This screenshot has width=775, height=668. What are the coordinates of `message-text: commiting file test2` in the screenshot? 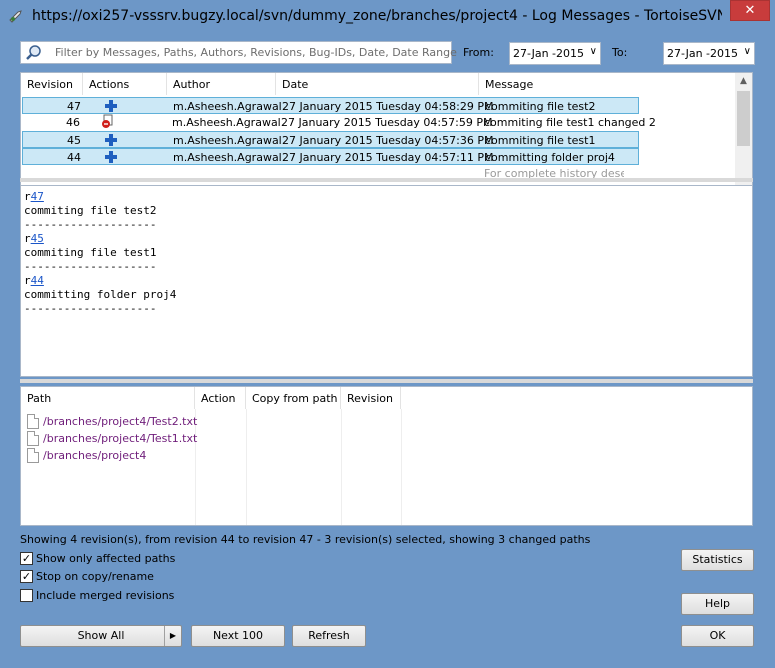 It's located at (90, 210).